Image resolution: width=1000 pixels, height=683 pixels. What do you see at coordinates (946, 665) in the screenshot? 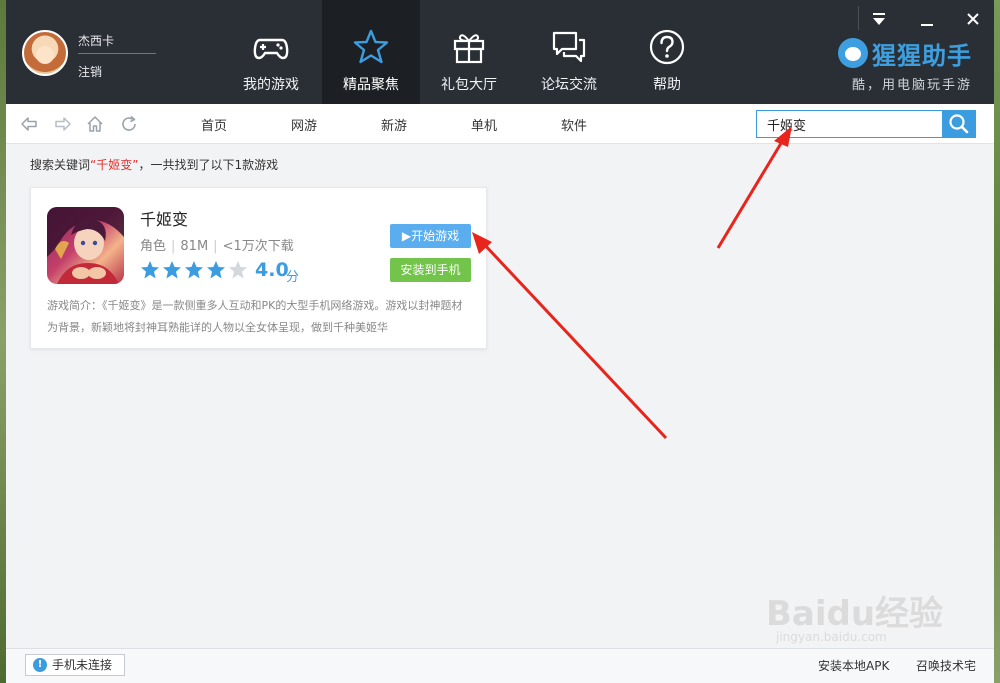
I see `summon-tech-geek-link: 召唤技术宅` at bounding box center [946, 665].